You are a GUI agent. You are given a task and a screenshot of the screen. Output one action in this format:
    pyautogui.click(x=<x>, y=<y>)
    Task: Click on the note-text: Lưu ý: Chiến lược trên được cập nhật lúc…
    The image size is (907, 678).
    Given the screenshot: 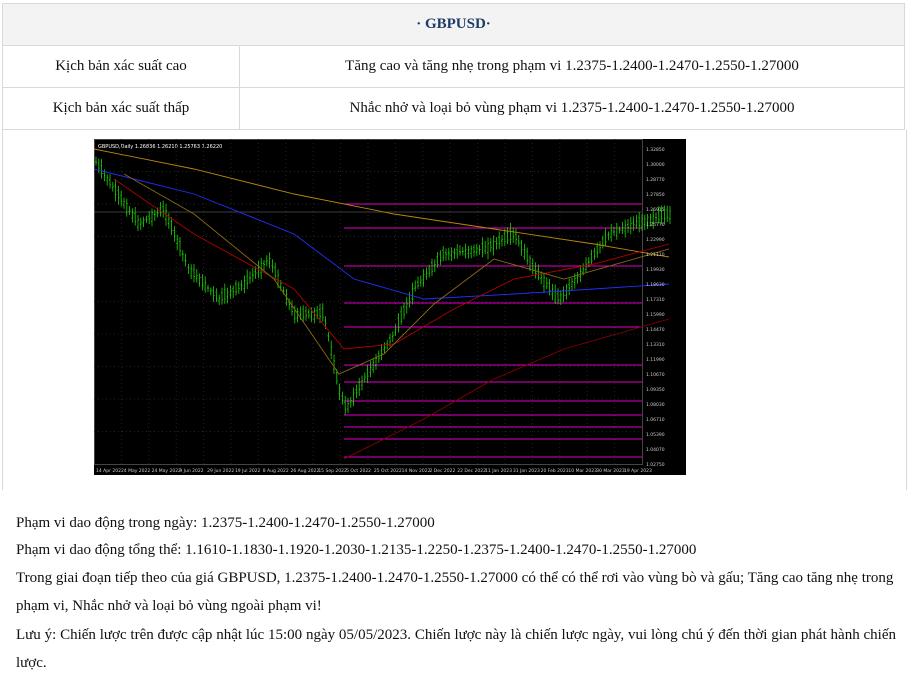 What is the action you would take?
    pyautogui.click(x=456, y=649)
    